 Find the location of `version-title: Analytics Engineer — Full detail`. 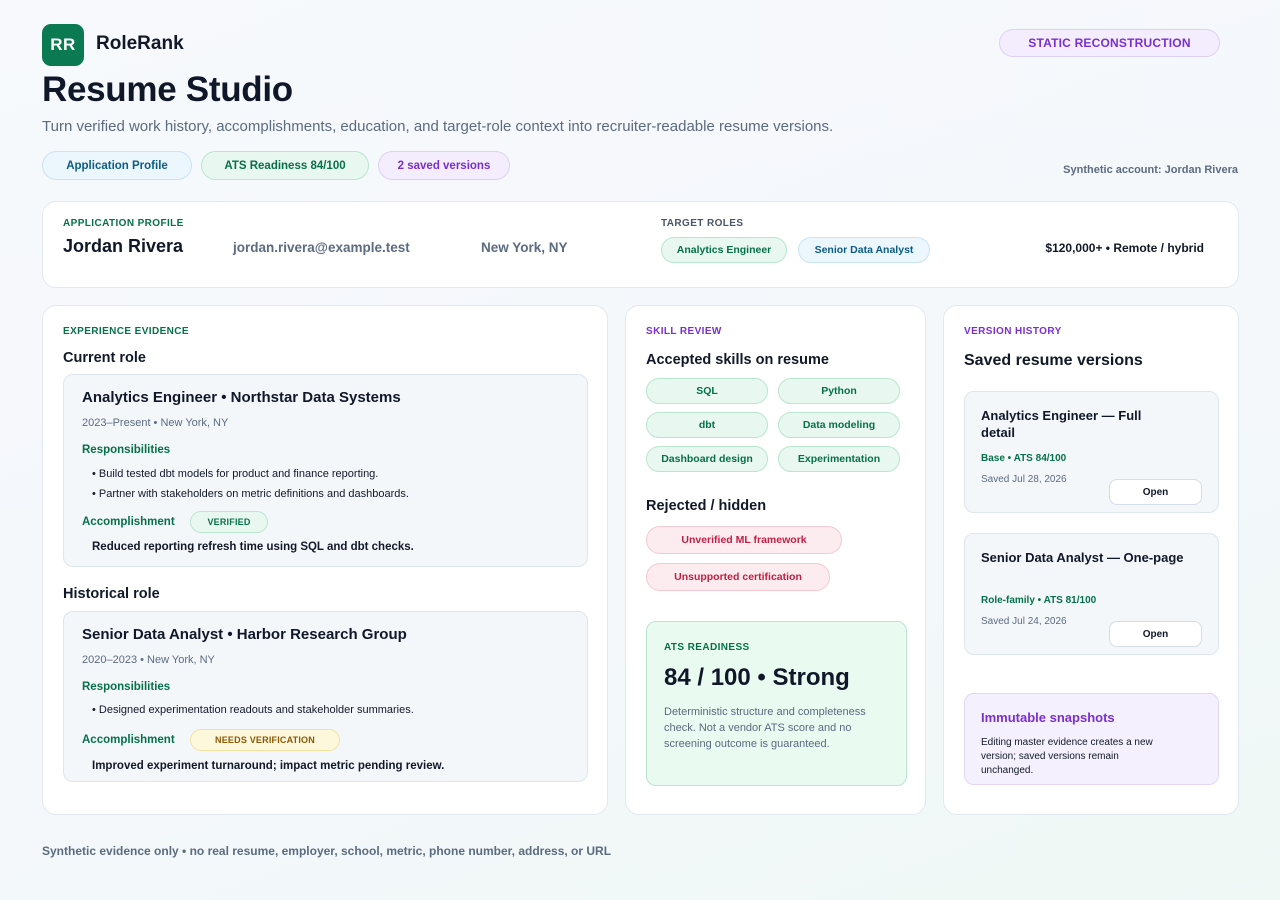

version-title: Analytics Engineer — Full detail is located at coordinates (1061, 424).